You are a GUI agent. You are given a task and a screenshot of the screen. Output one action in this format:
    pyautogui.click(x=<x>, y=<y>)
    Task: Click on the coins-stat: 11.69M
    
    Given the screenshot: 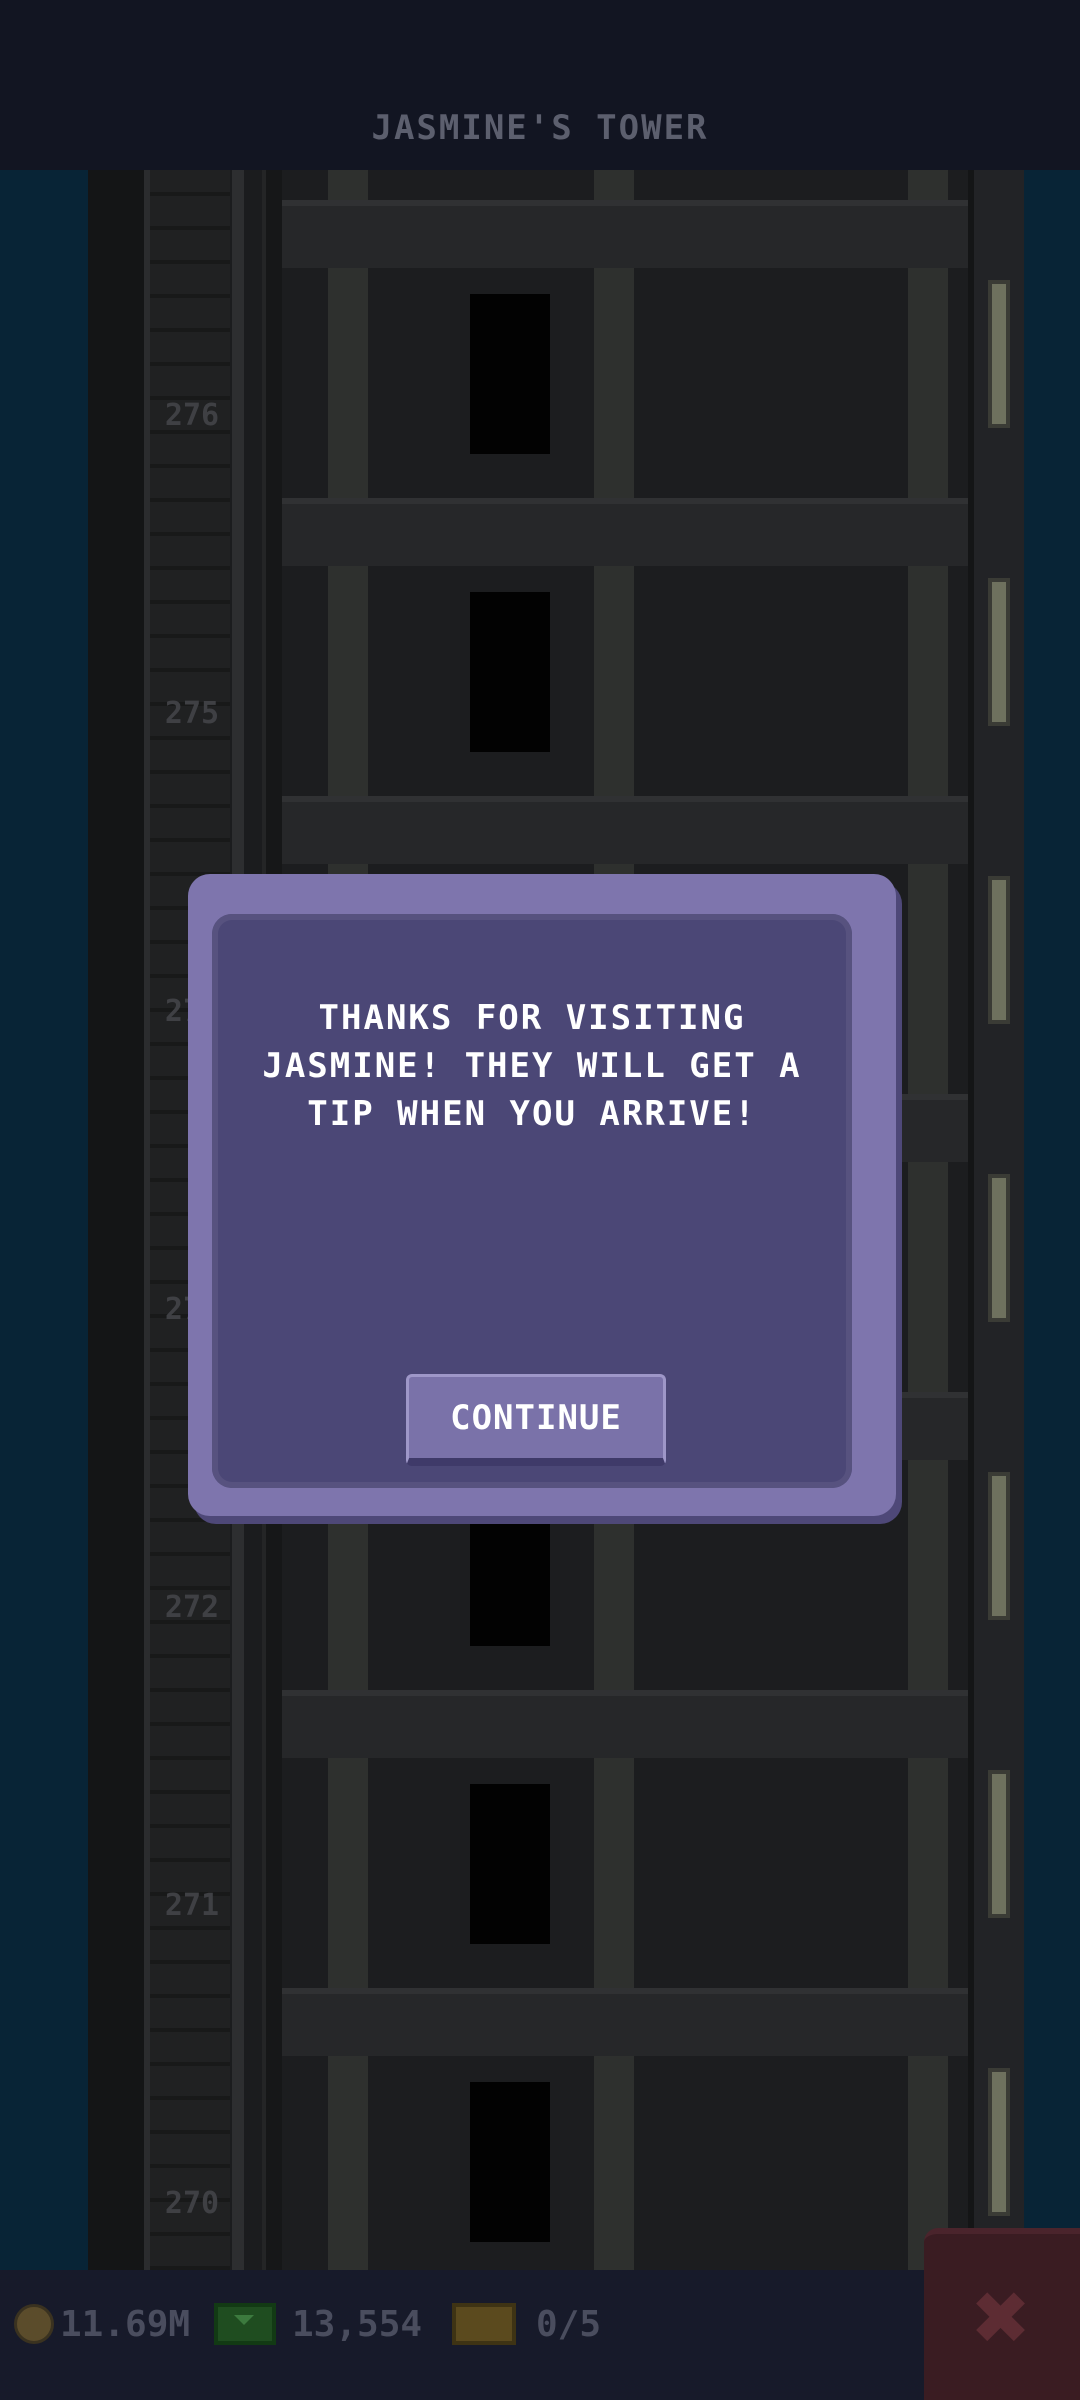 What is the action you would take?
    pyautogui.click(x=102, y=2324)
    